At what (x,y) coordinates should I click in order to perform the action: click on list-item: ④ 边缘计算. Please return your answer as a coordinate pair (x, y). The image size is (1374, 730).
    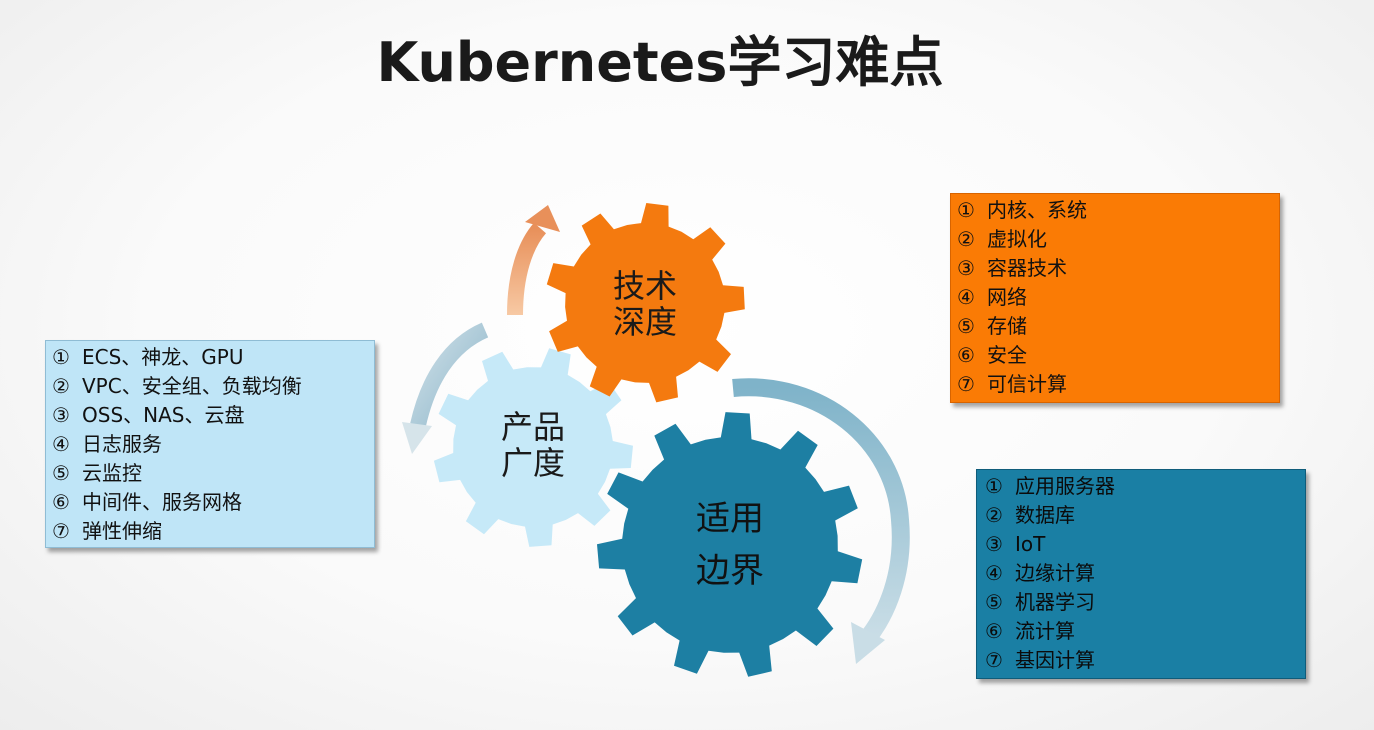
    Looking at the image, I should click on (1040, 573).